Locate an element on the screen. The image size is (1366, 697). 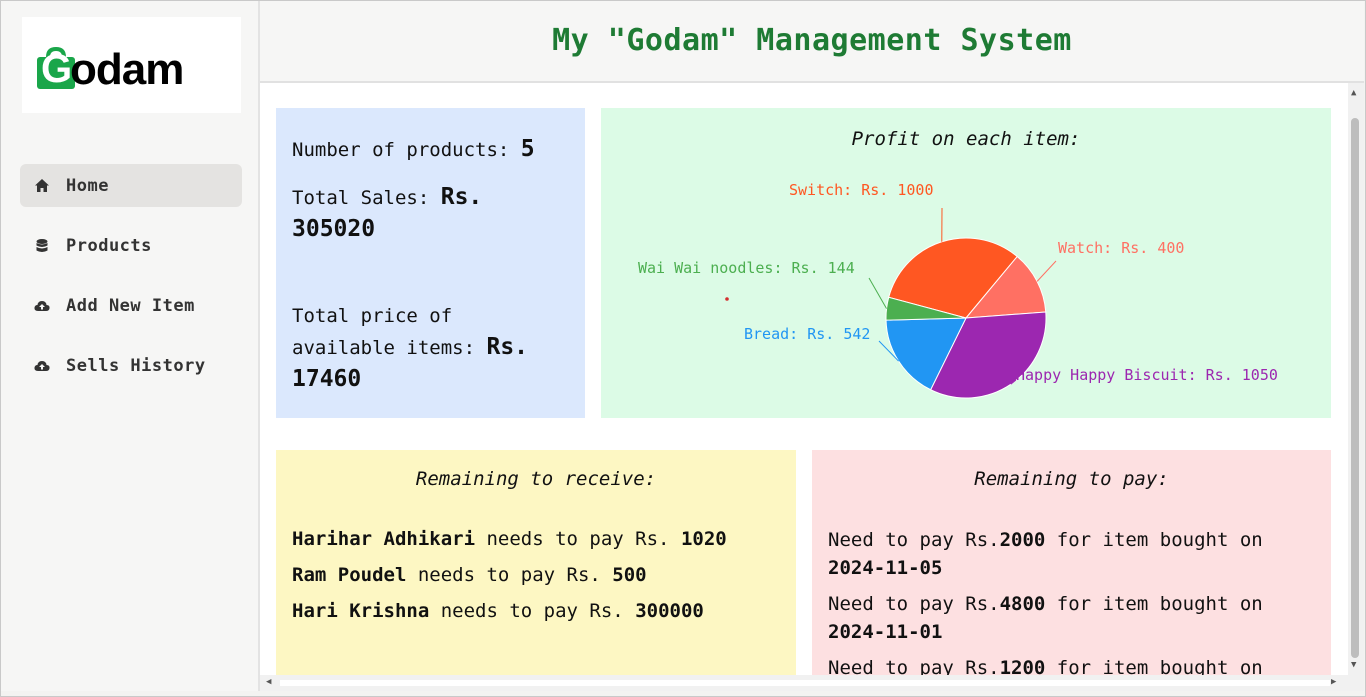
available-price-label: Total price of available items: is located at coordinates (389, 332).